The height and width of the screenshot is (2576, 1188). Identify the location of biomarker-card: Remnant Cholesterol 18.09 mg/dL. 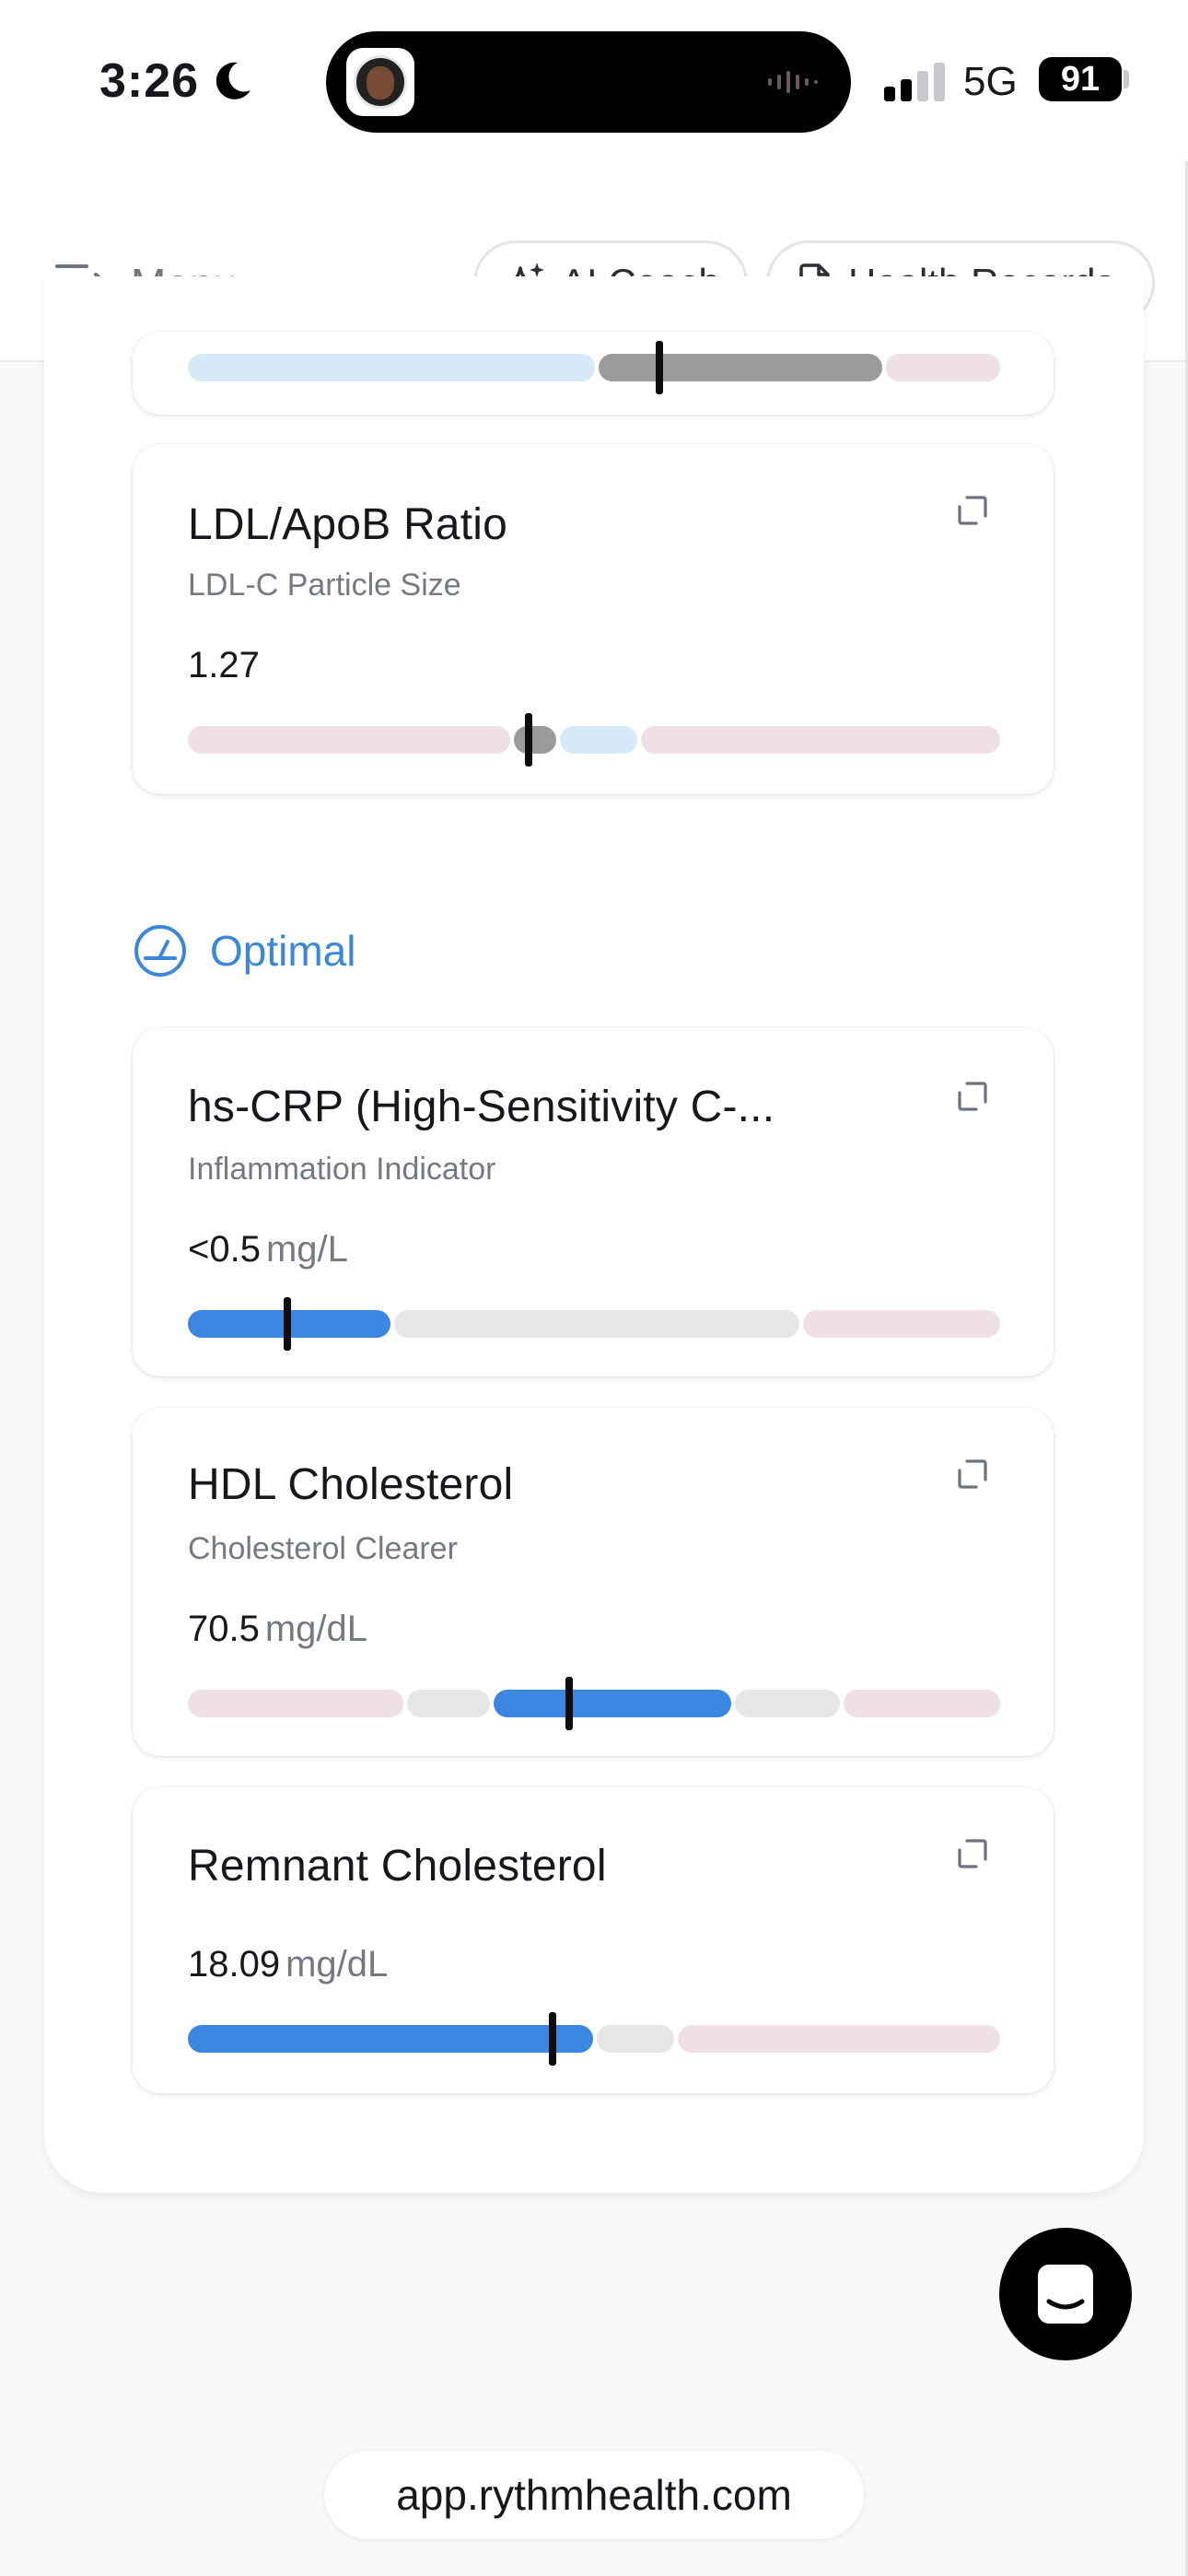
(593, 1940).